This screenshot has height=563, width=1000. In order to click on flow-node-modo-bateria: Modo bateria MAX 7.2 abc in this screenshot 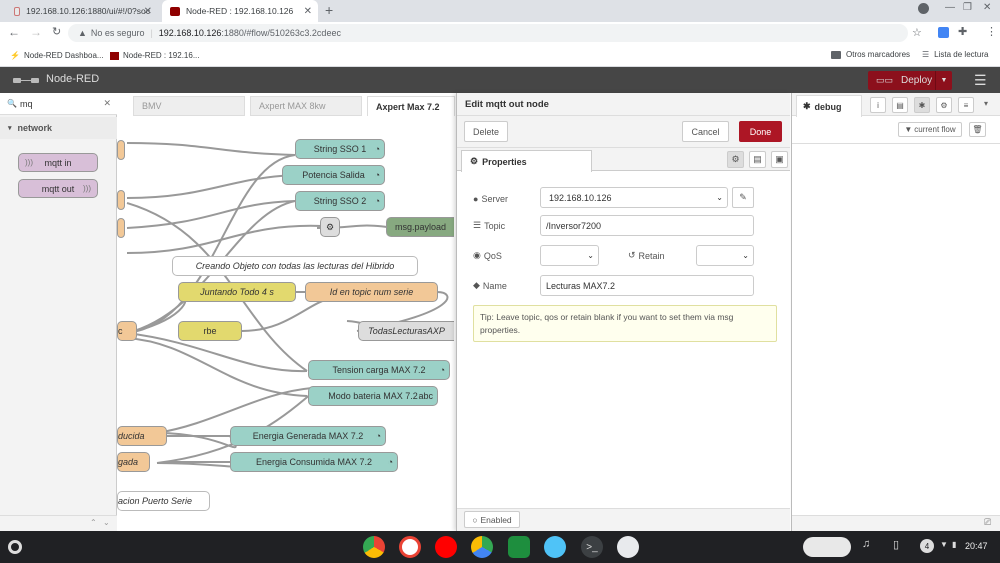, I will do `click(373, 396)`.